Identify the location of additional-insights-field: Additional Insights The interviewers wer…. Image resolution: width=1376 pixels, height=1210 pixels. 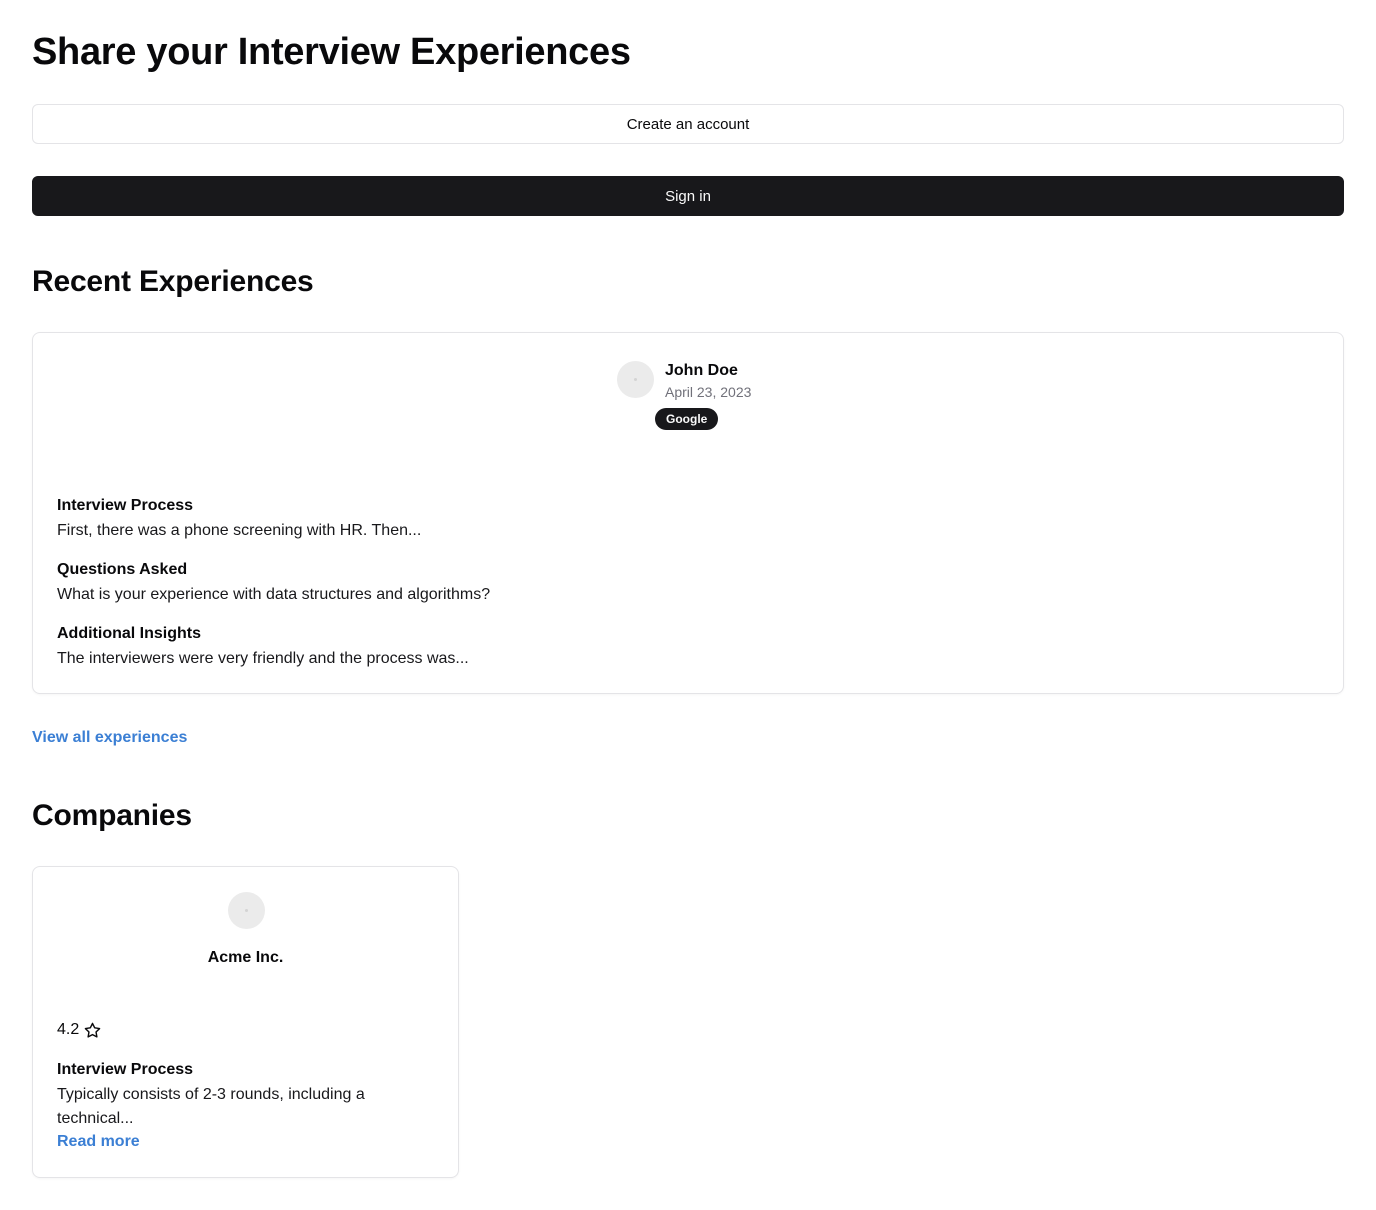
(263, 647).